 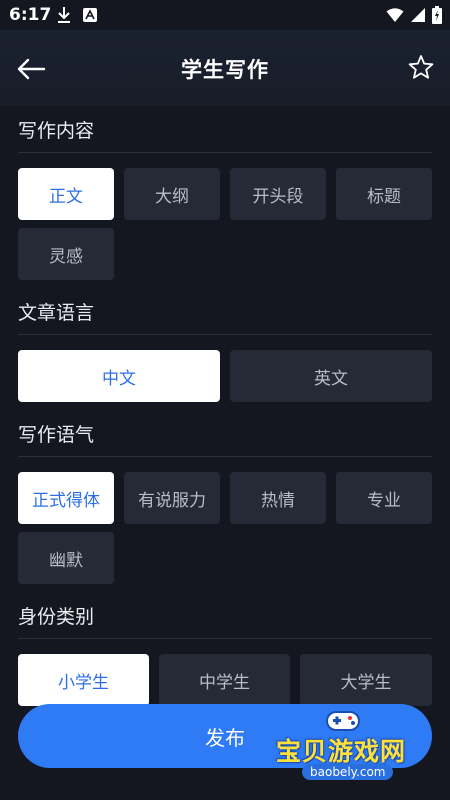 What do you see at coordinates (418, 15) in the screenshot?
I see `signal-icon` at bounding box center [418, 15].